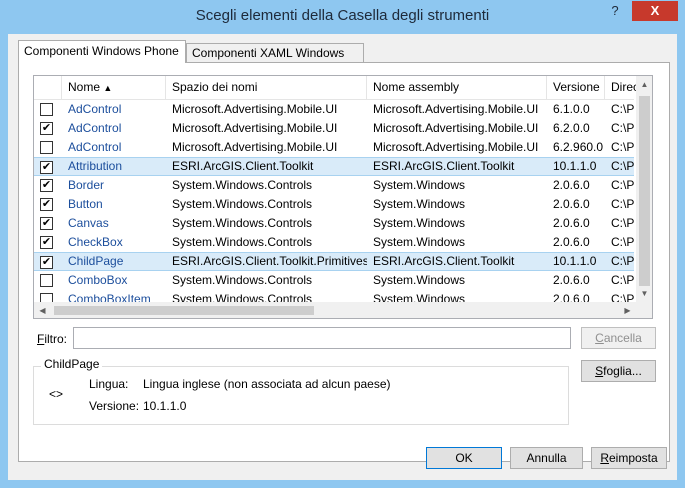 The image size is (685, 488). Describe the element at coordinates (457, 87) in the screenshot. I see `header-nome-assembly: Nome assembly` at that location.